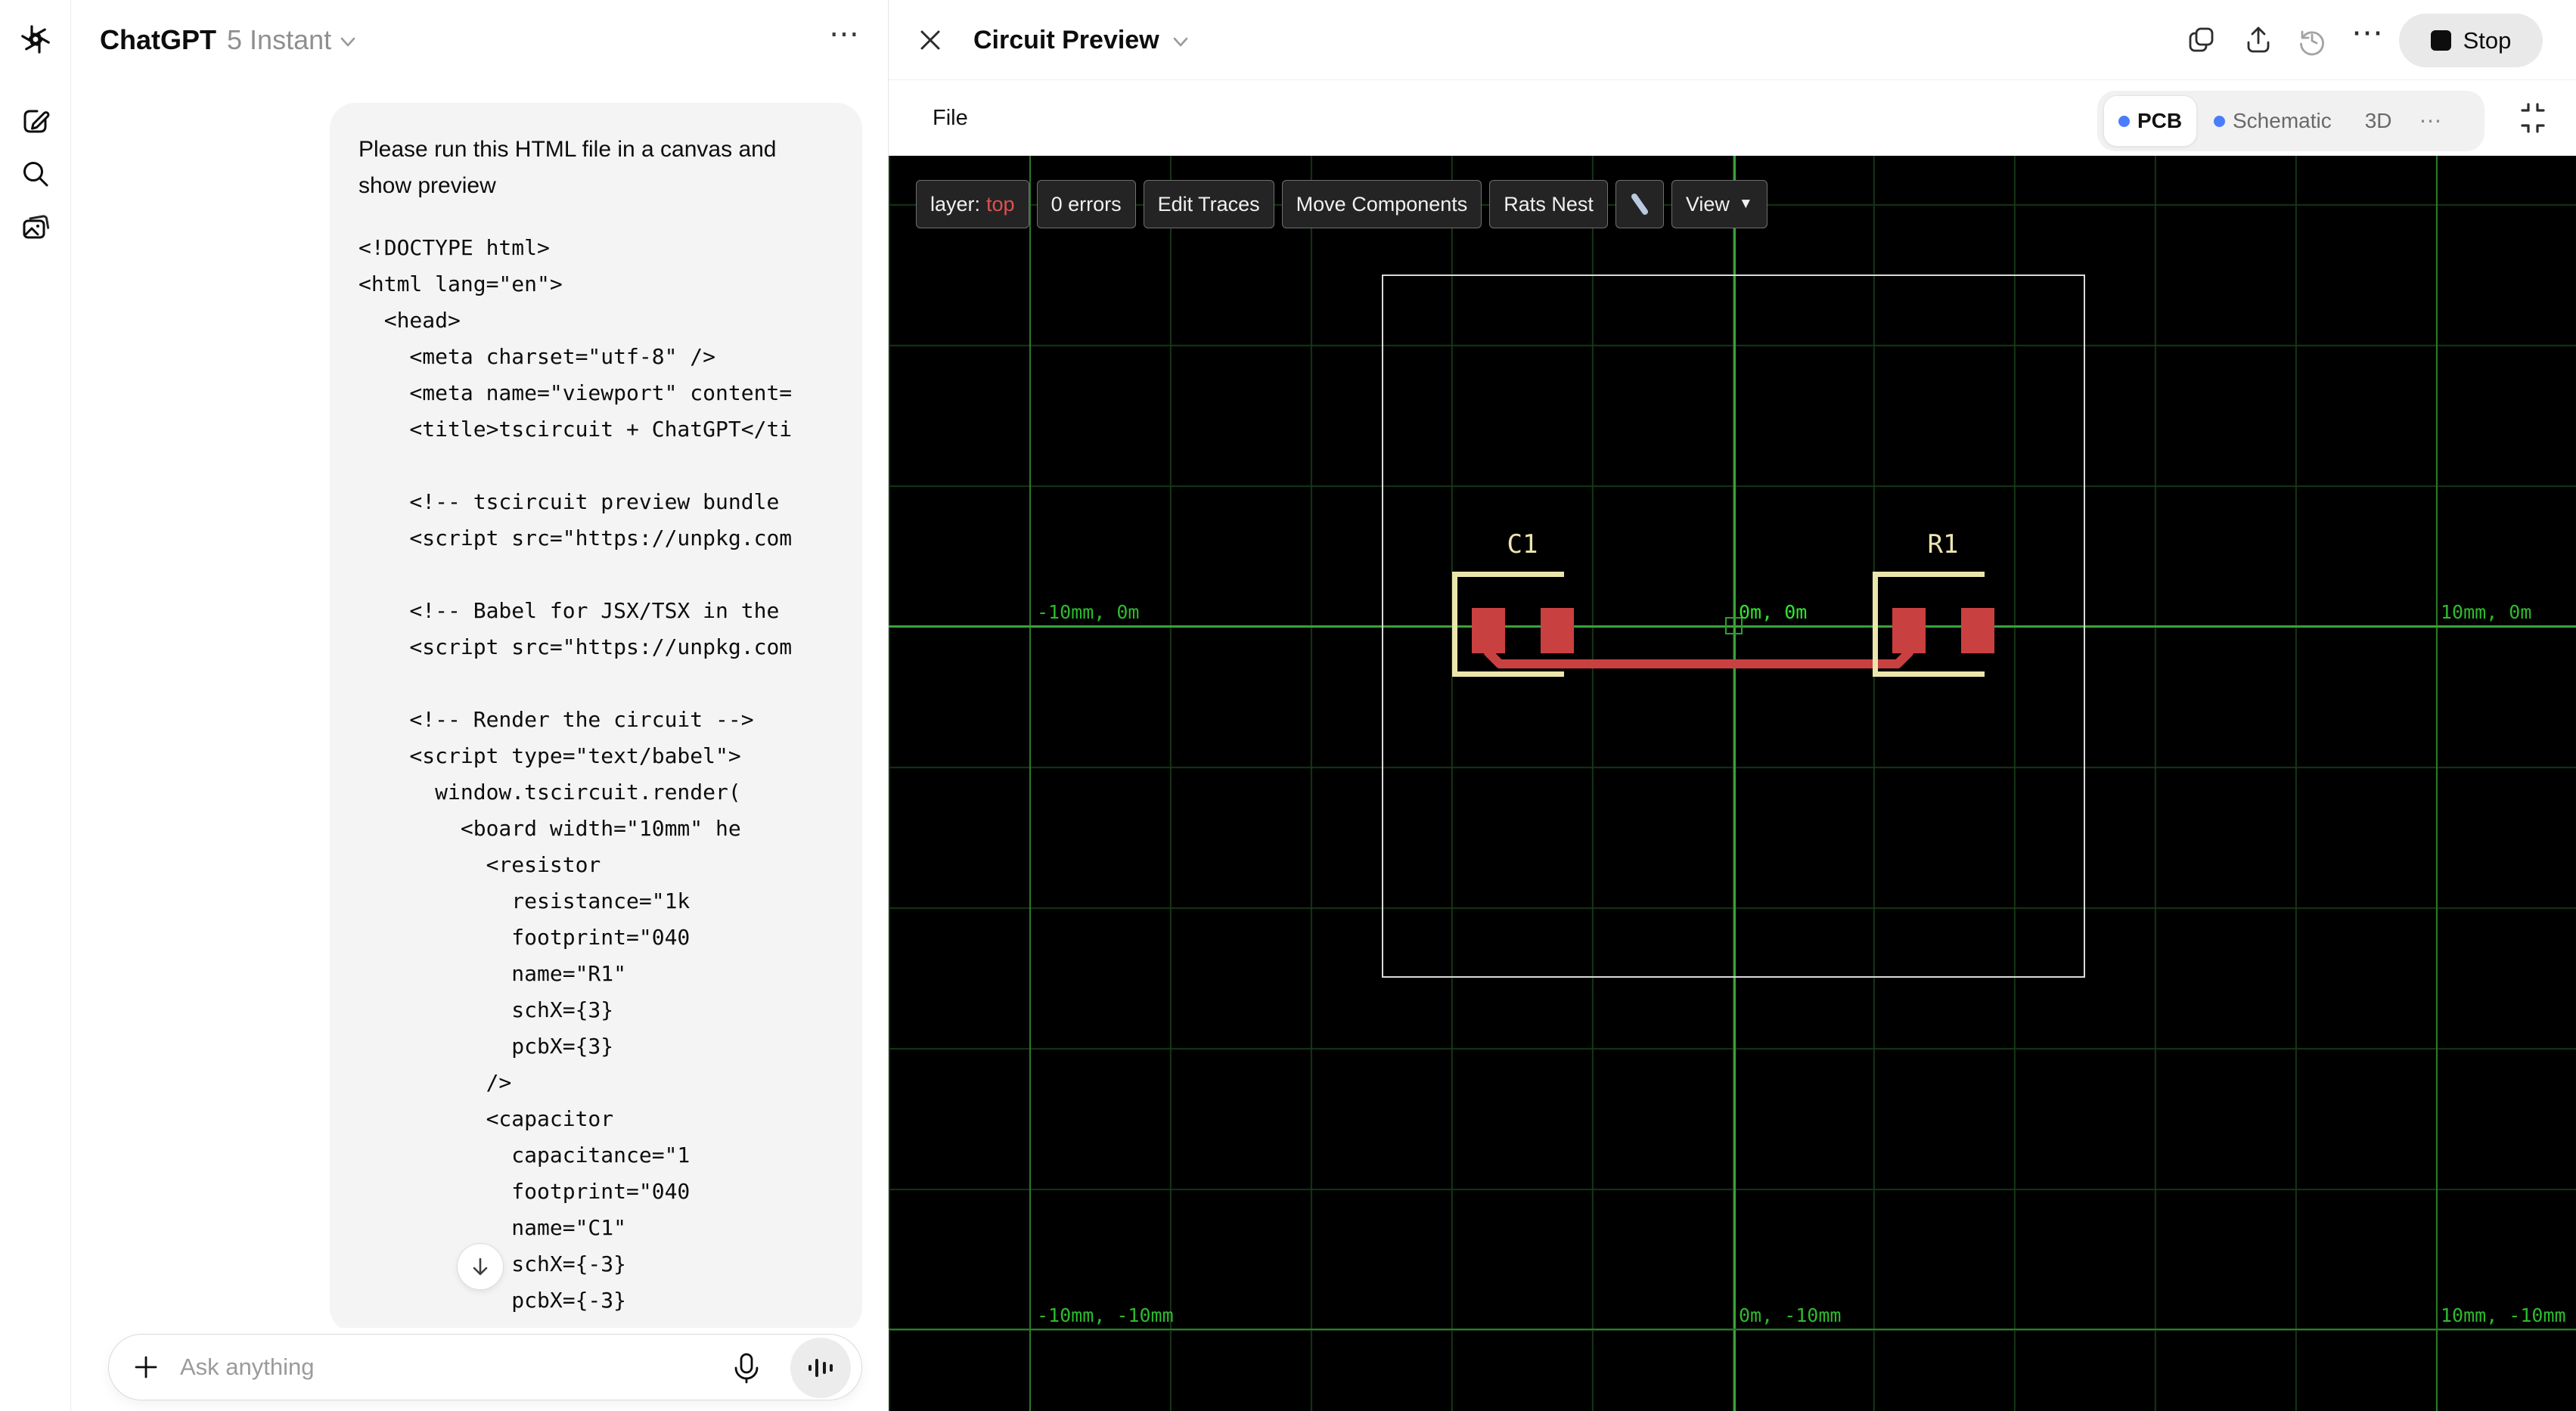 The height and width of the screenshot is (1411, 2576). Describe the element at coordinates (524, 937) in the screenshot. I see `code-line: footprint="040` at that location.